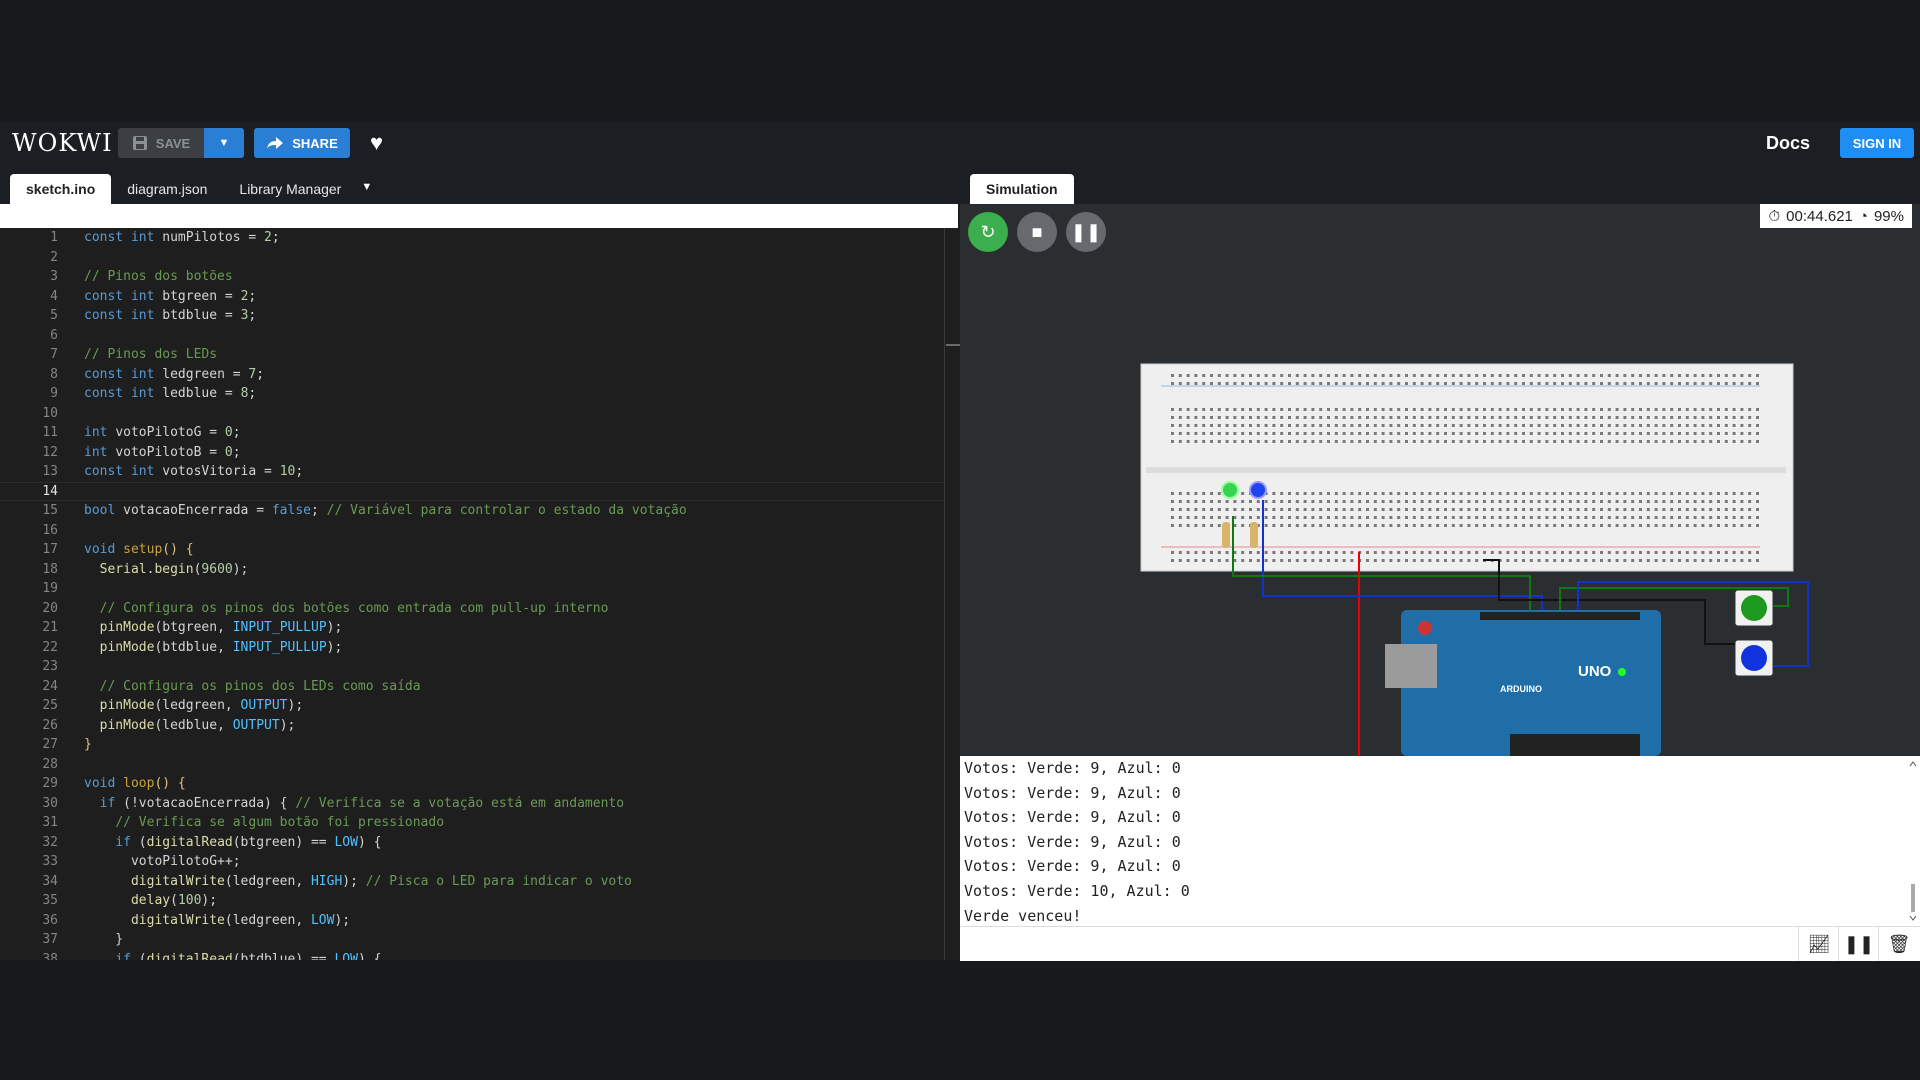 Image resolution: width=1920 pixels, height=1080 pixels. What do you see at coordinates (50, 627) in the screenshot?
I see `line-number: 21` at bounding box center [50, 627].